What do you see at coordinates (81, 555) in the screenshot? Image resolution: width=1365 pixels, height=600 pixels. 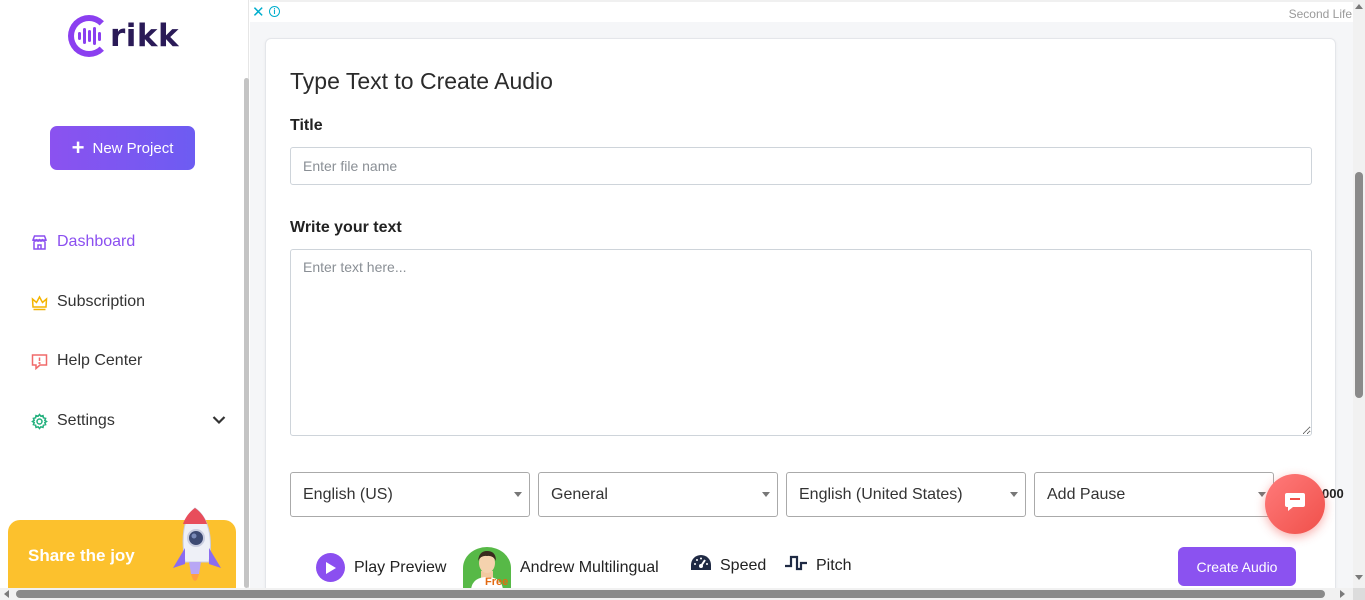 I see `share-label: Share the joy` at bounding box center [81, 555].